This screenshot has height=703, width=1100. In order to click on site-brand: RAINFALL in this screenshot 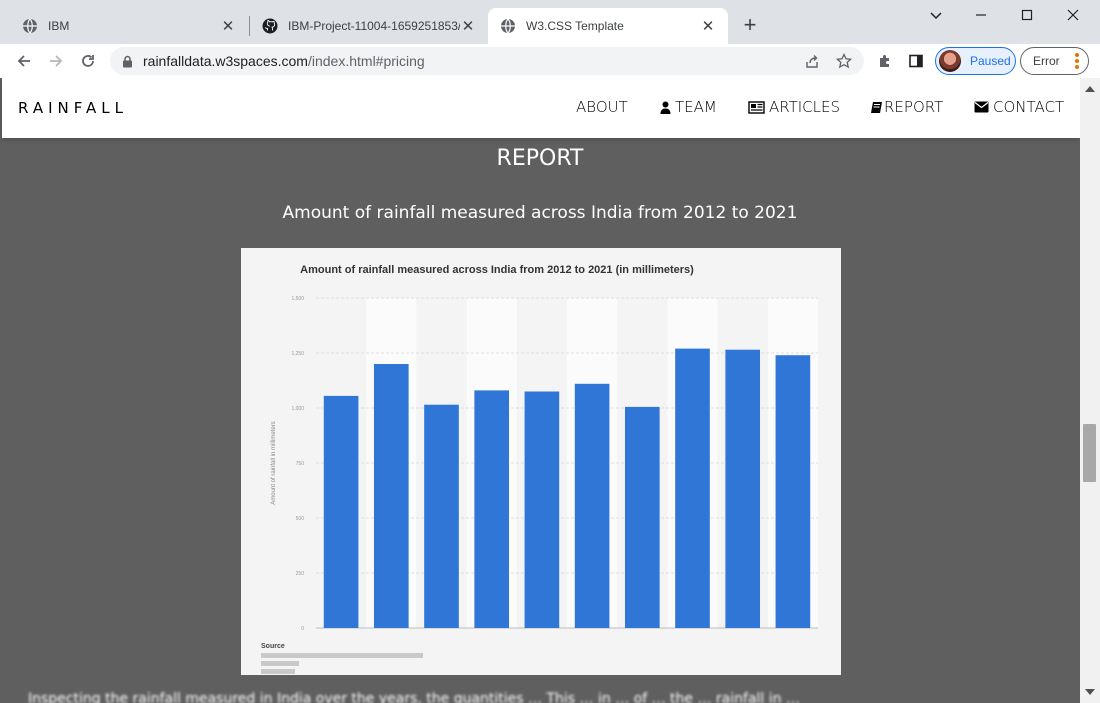, I will do `click(73, 108)`.